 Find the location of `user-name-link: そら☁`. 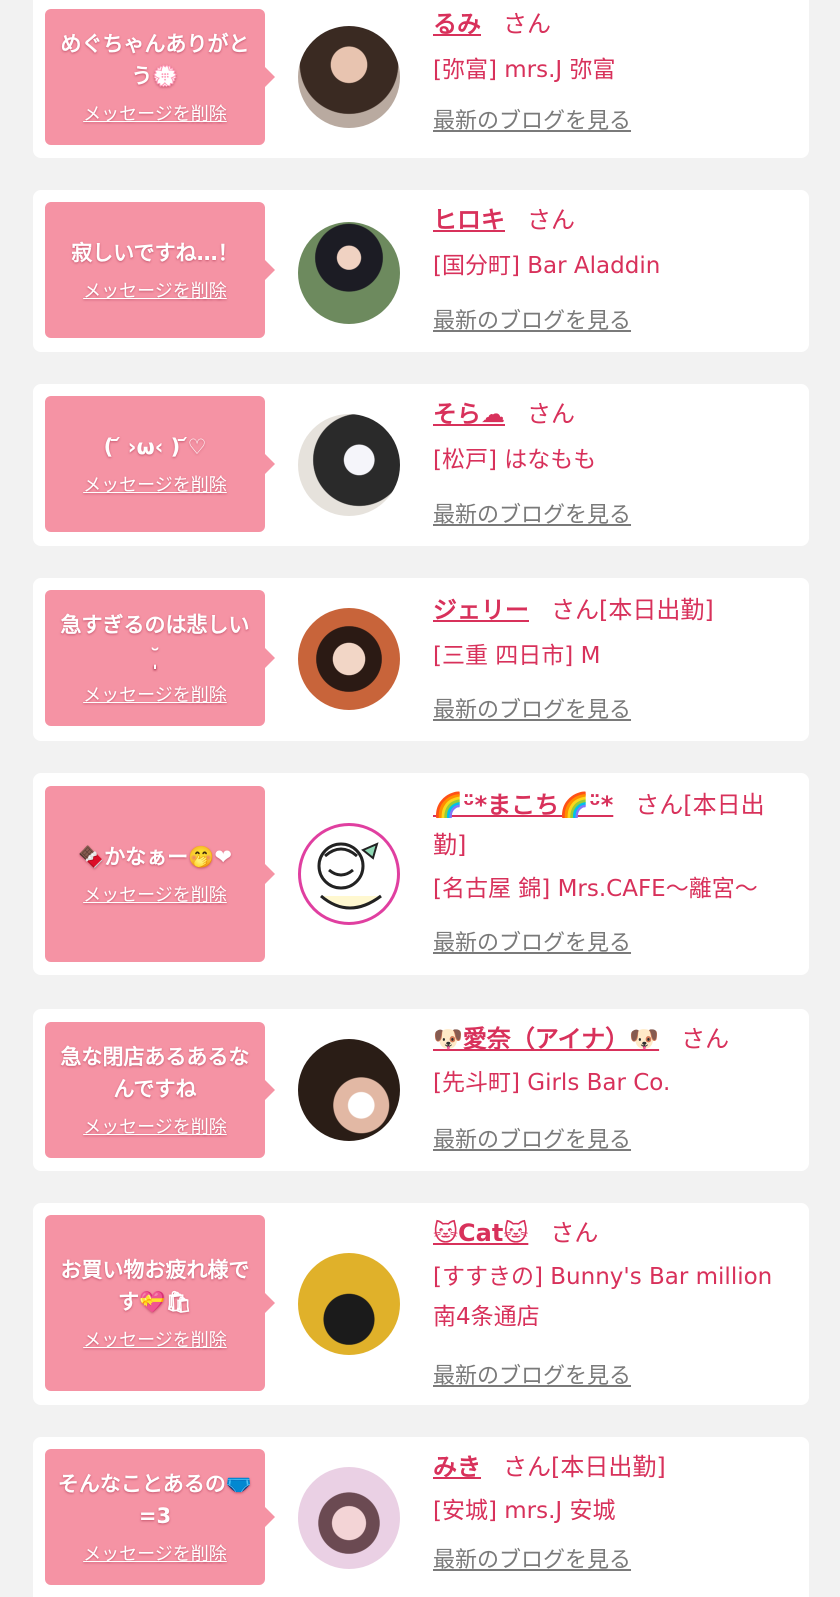

user-name-link: そら☁ is located at coordinates (469, 414).